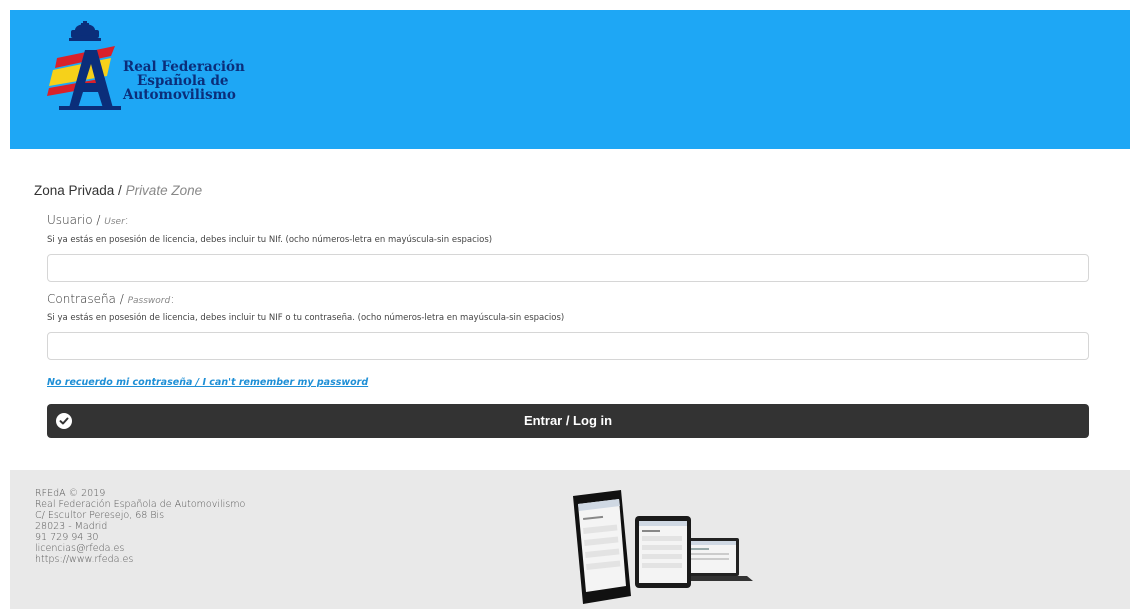  What do you see at coordinates (602, 547) in the screenshot?
I see `phone-icon` at bounding box center [602, 547].